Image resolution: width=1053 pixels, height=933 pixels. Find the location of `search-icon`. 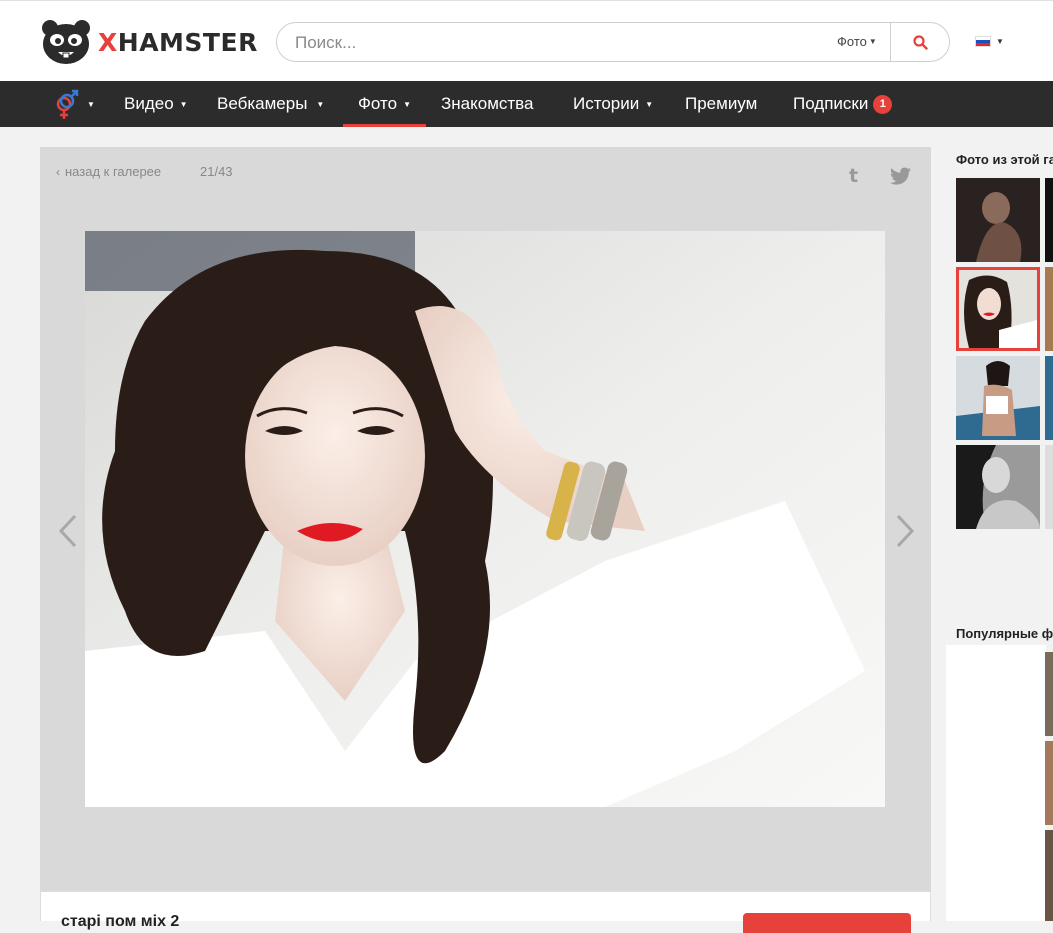

search-icon is located at coordinates (920, 42).